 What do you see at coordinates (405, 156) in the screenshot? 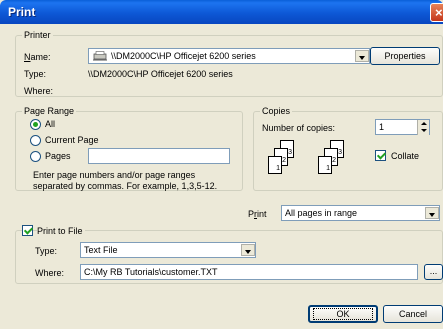
I see `collate-label: Collate` at bounding box center [405, 156].